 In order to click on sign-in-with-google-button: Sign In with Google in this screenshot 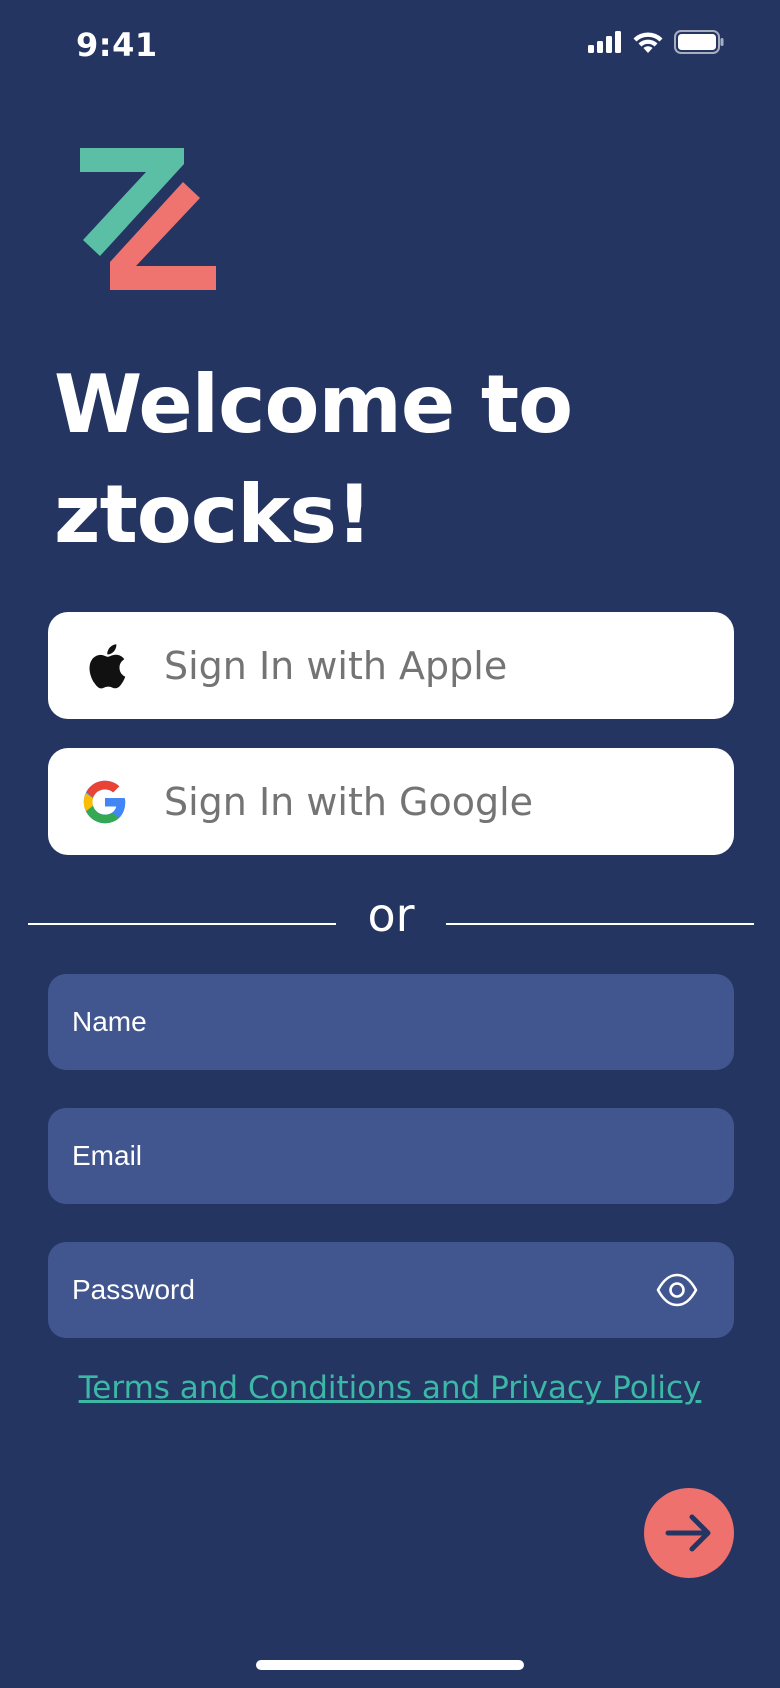, I will do `click(391, 801)`.